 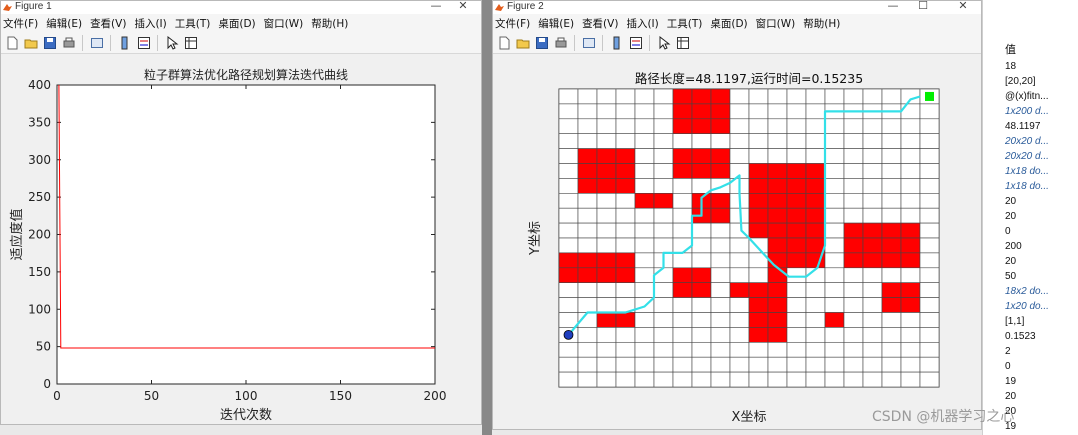 I want to click on workspace-value: 50, so click(x=1041, y=276).